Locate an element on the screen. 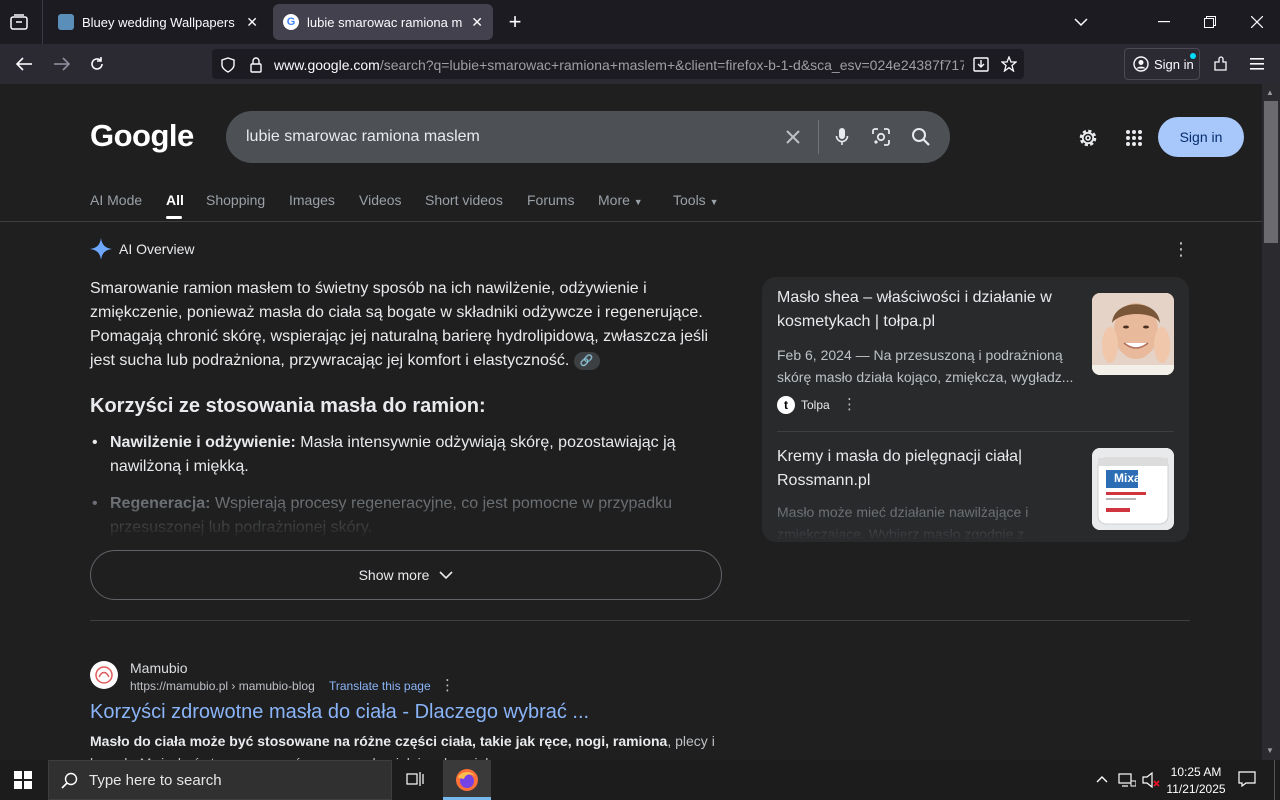 The height and width of the screenshot is (800, 1280). more-label: More is located at coordinates (614, 200).